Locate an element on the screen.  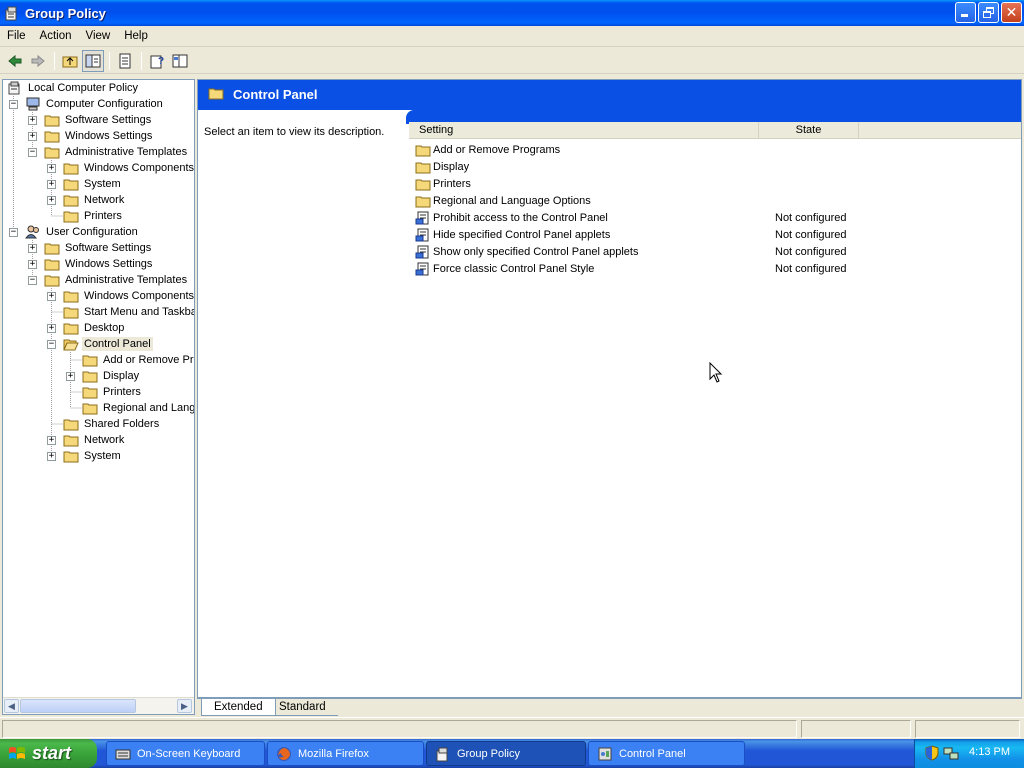
tree-item-uc-windows-components: Windows Components is located at coordinates (128, 296).